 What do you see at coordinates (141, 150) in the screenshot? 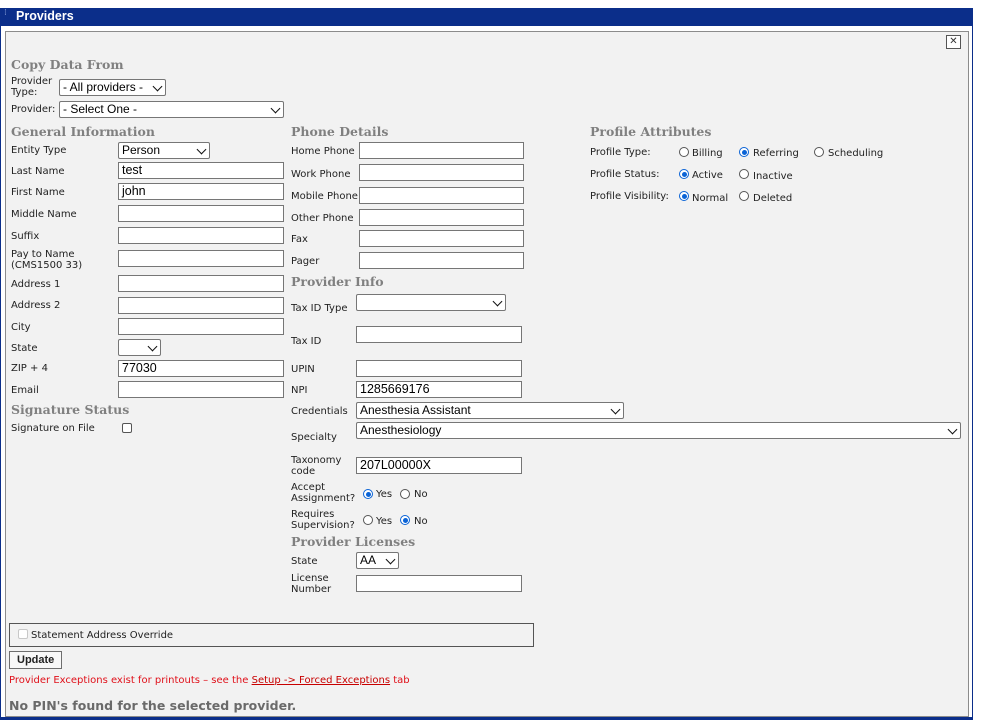
I see `entity-type-value: Person` at bounding box center [141, 150].